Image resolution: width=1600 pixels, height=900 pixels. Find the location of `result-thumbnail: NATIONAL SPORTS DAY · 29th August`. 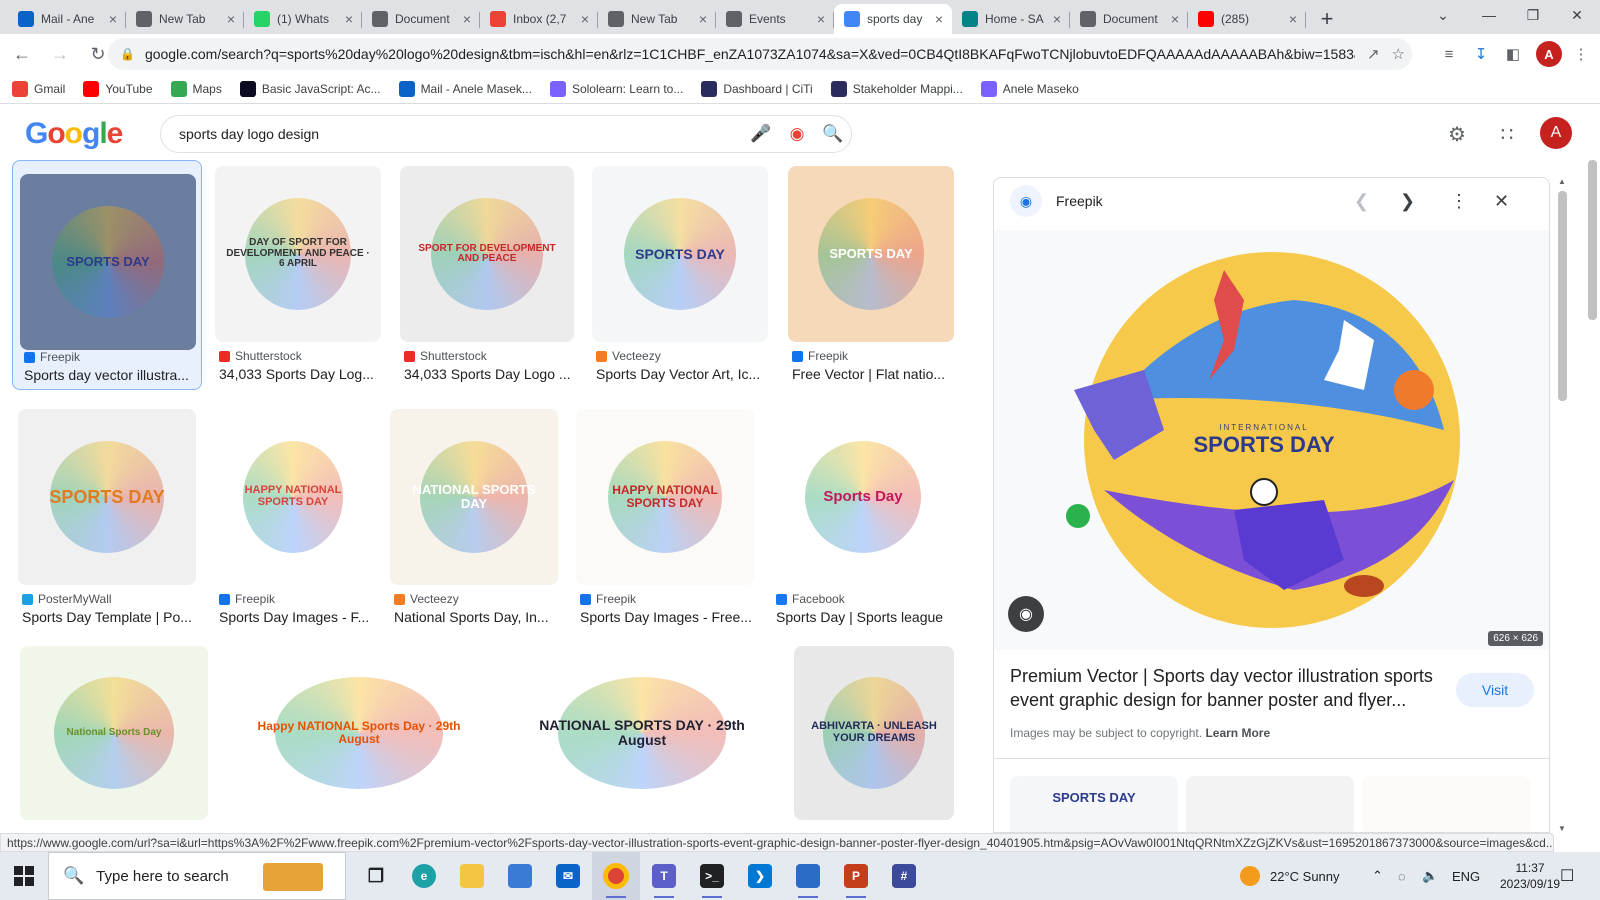

result-thumbnail: NATIONAL SPORTS DAY · 29th August is located at coordinates (642, 733).